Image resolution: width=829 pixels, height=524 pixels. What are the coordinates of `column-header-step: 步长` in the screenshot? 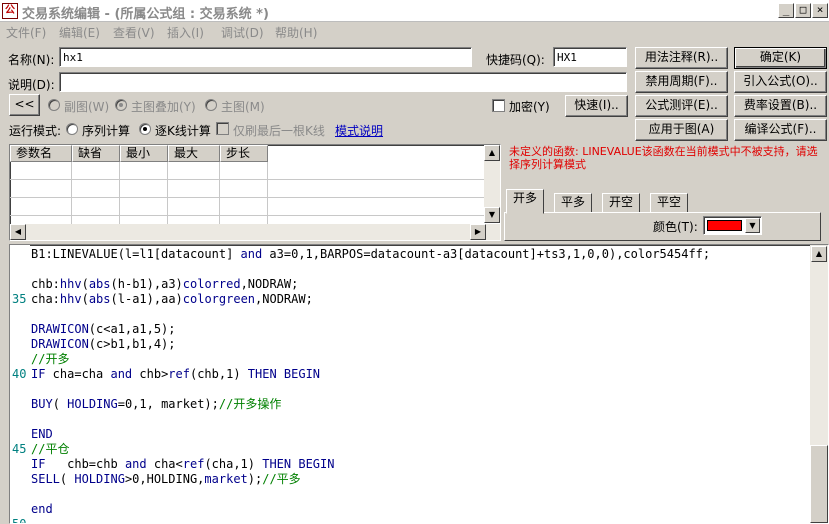 It's located at (244, 153).